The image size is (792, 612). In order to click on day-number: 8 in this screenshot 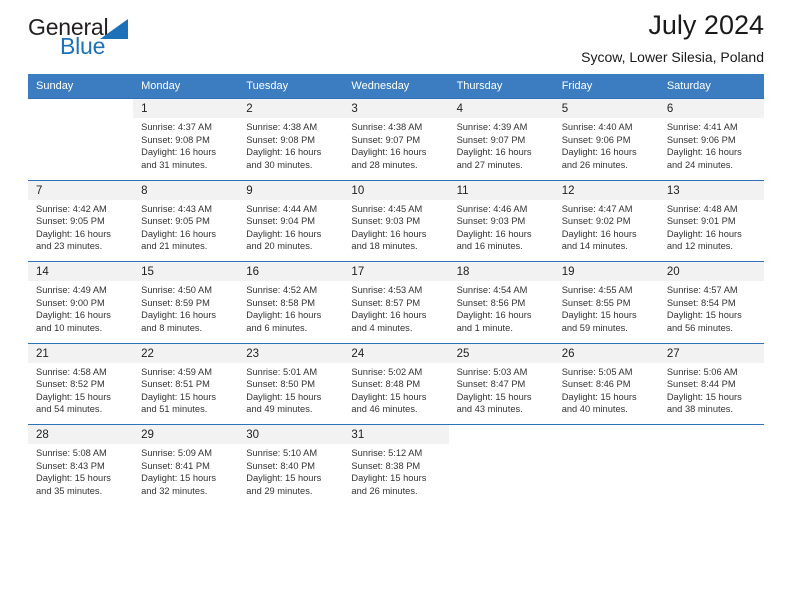, I will do `click(186, 189)`.